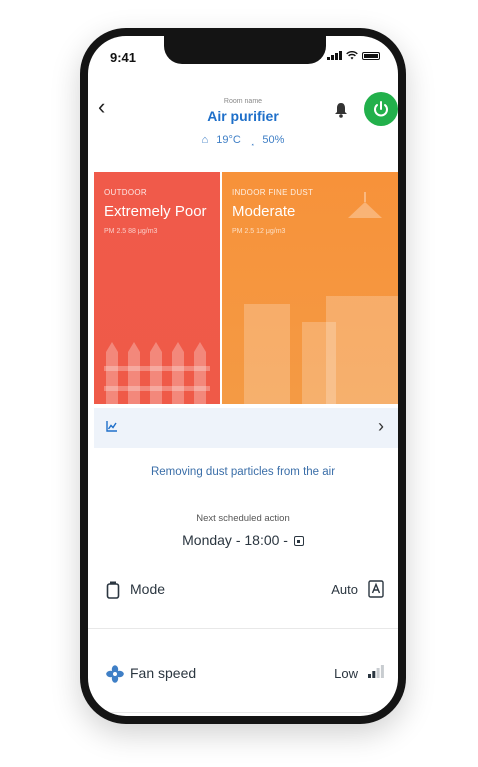 The image size is (478, 767). Describe the element at coordinates (157, 373) in the screenshot. I see `fence-illustration` at that location.